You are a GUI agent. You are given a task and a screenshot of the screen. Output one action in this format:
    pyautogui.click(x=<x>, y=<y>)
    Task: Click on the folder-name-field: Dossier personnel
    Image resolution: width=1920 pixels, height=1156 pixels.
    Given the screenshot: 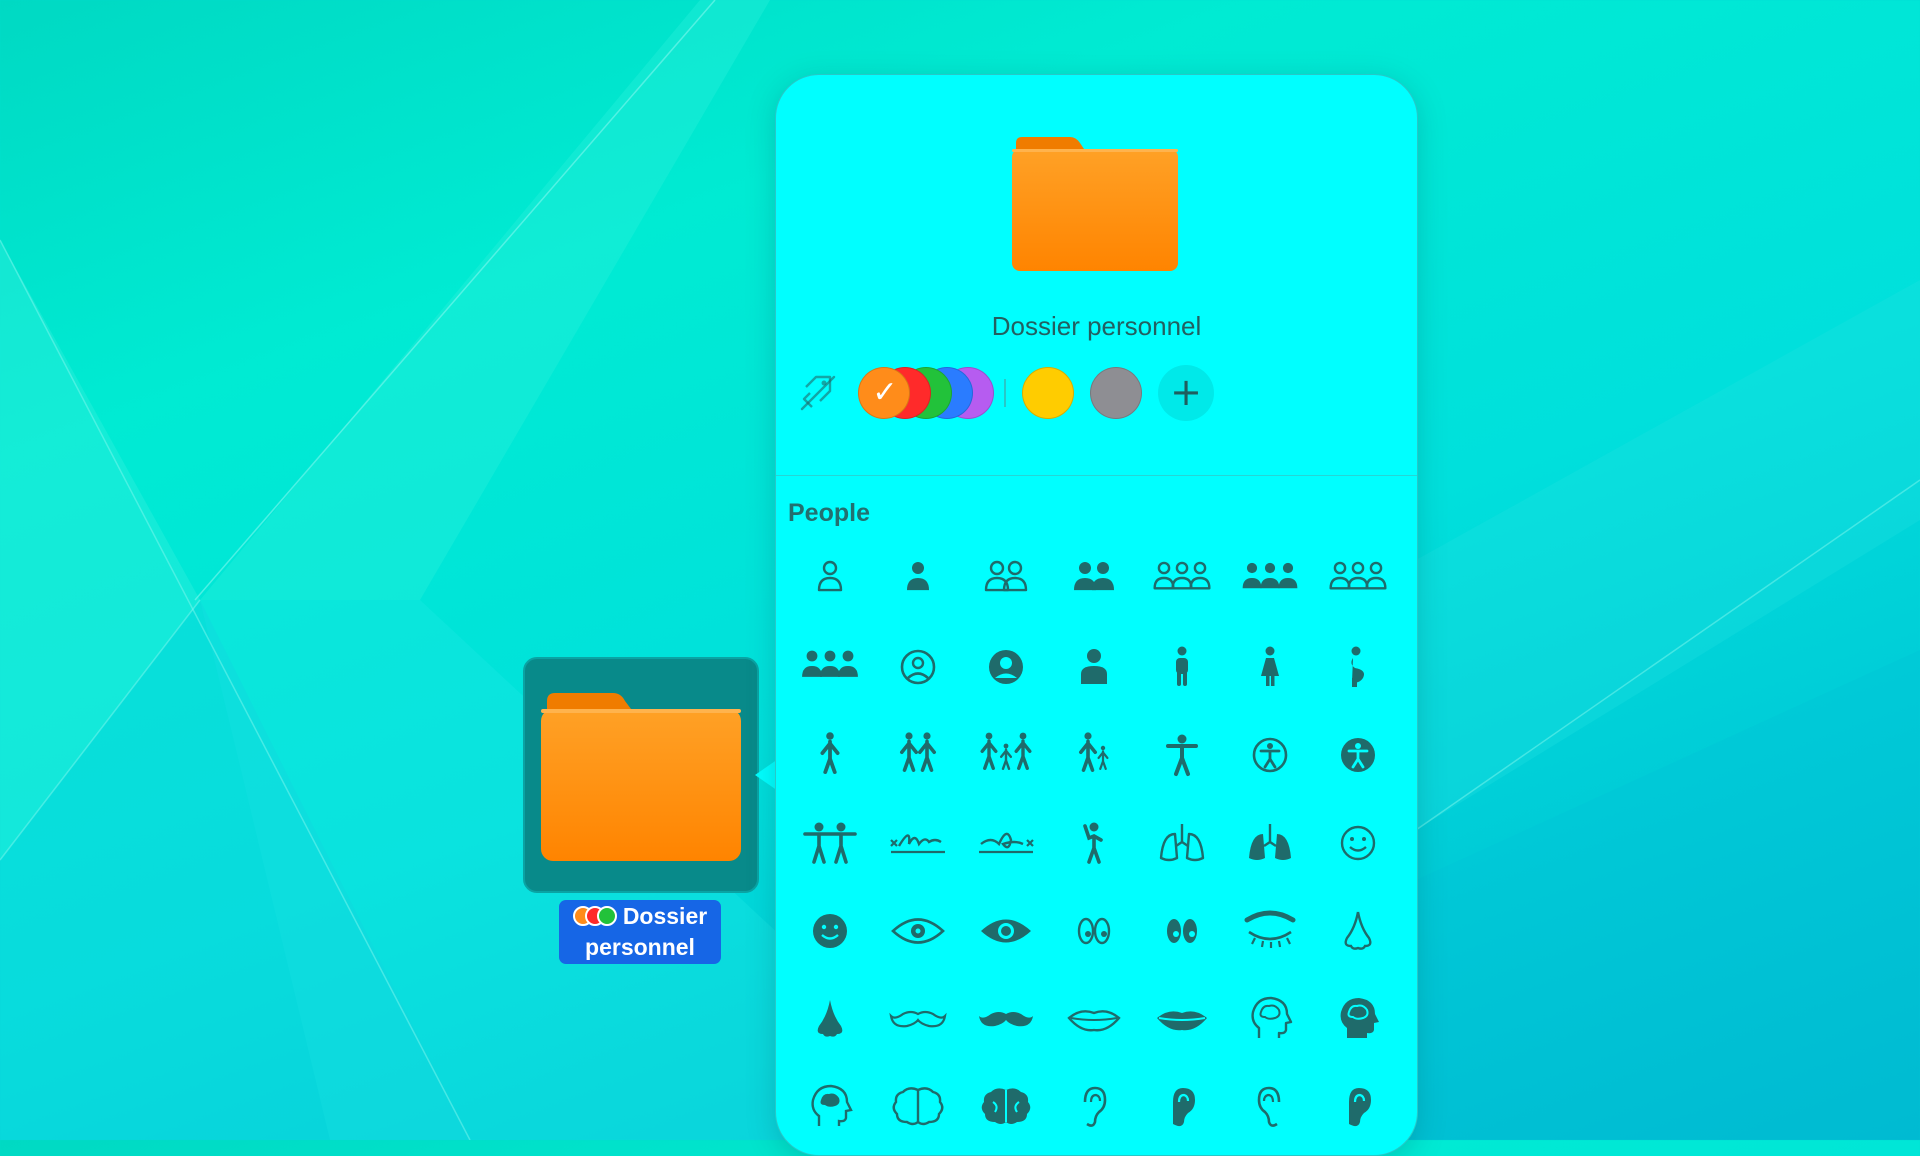 What is the action you would take?
    pyautogui.click(x=1096, y=326)
    